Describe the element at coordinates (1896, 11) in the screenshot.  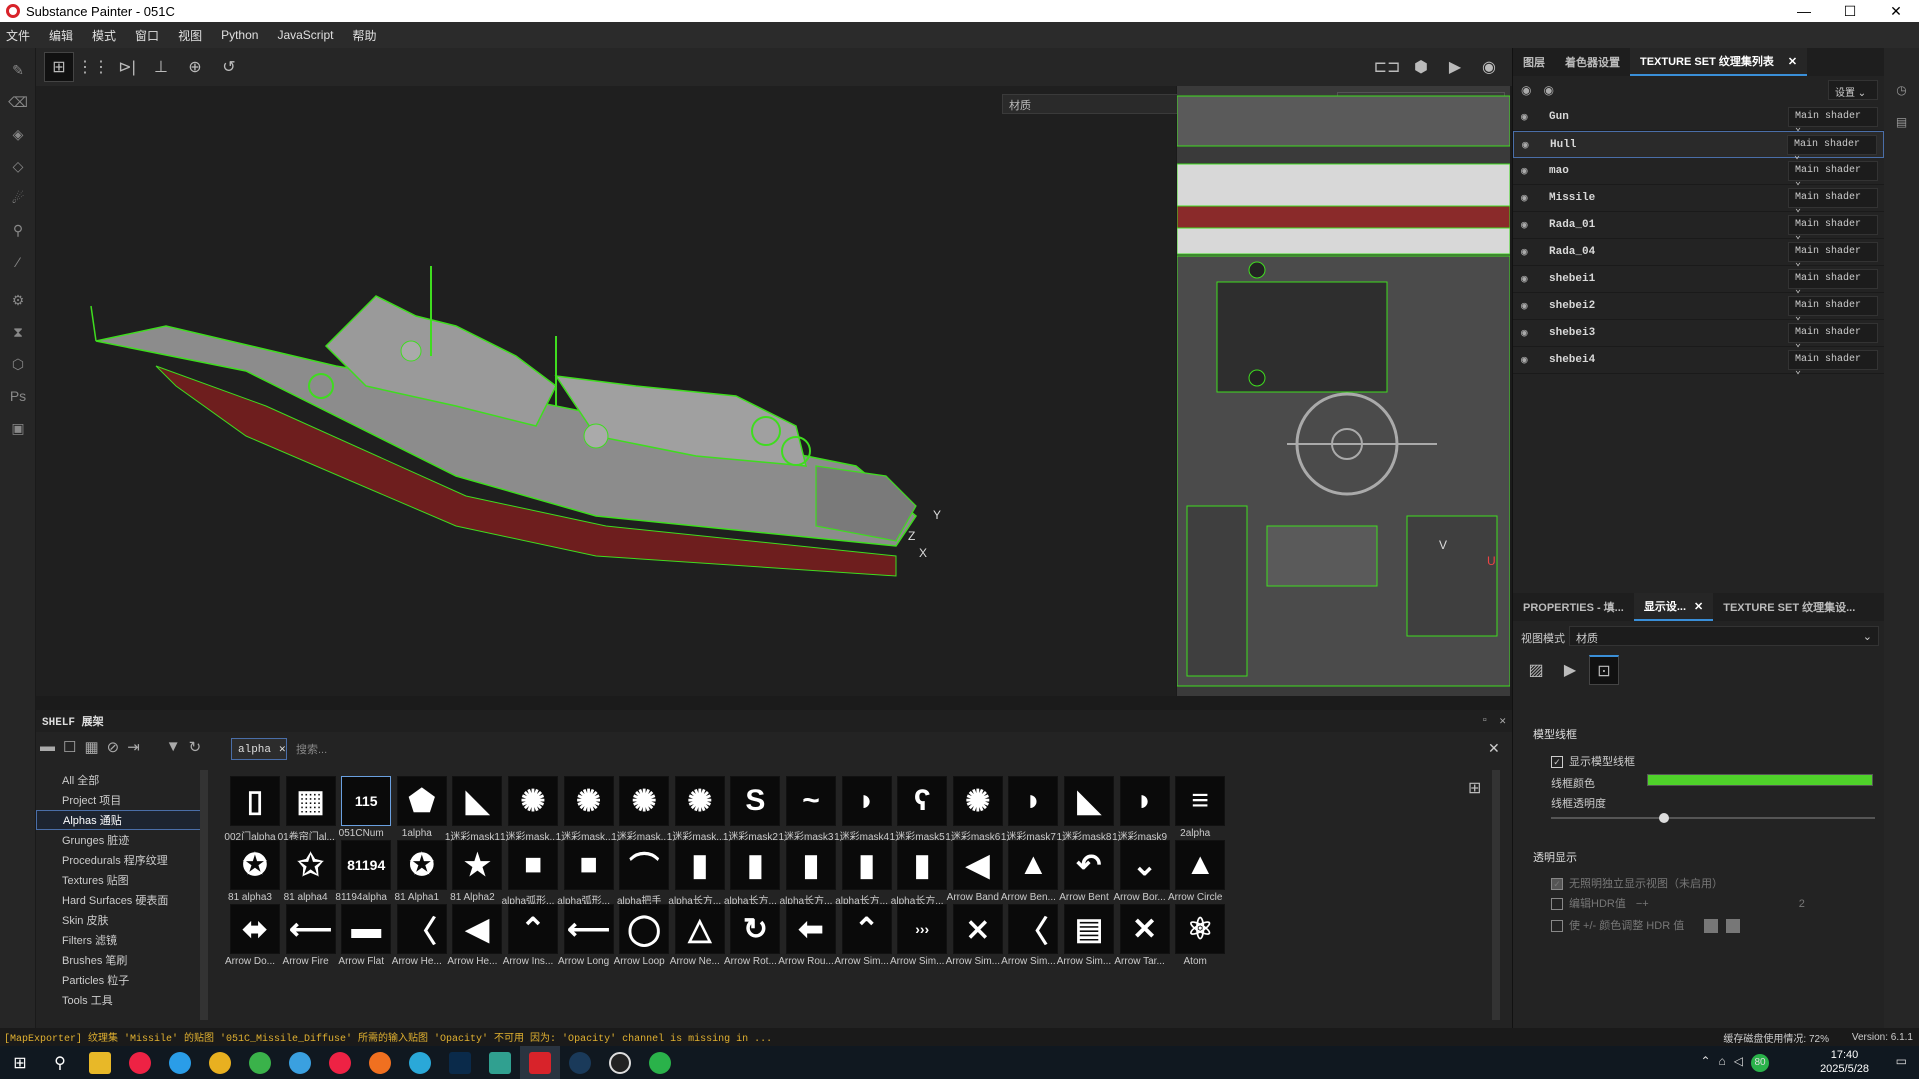
I see `close-button: ✕` at that location.